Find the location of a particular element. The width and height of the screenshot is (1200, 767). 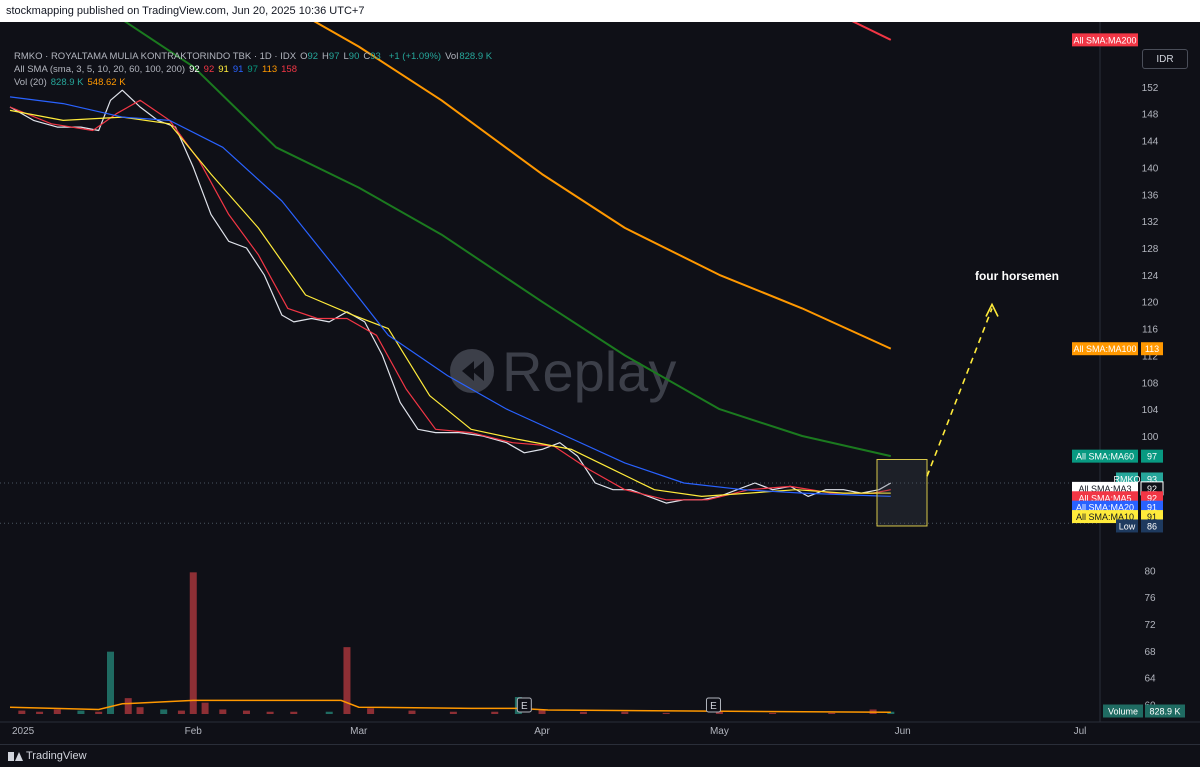

watermark: Replay is located at coordinates (563, 371).